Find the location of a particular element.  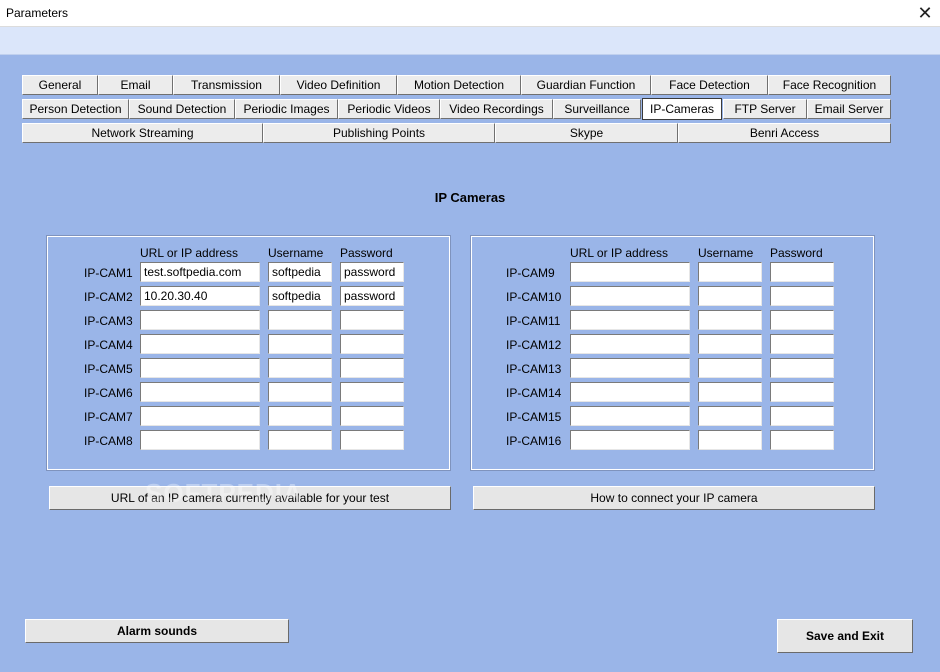

how-to-connect-button: How to connect your IP camera is located at coordinates (674, 498).